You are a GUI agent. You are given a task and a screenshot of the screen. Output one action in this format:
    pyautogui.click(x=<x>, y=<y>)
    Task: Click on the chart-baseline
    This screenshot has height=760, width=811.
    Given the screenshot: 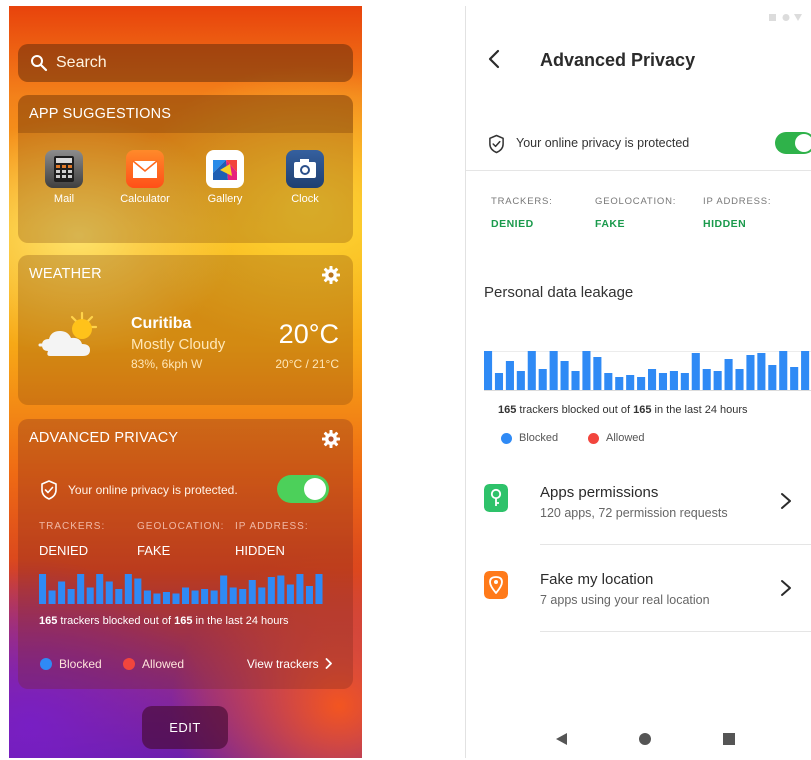 What is the action you would take?
    pyautogui.click(x=647, y=390)
    